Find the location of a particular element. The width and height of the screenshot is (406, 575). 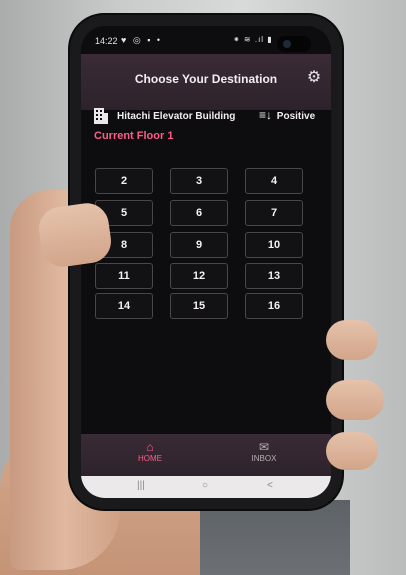

app-bar: Choose Your Destination ⚙ is located at coordinates (206, 82).